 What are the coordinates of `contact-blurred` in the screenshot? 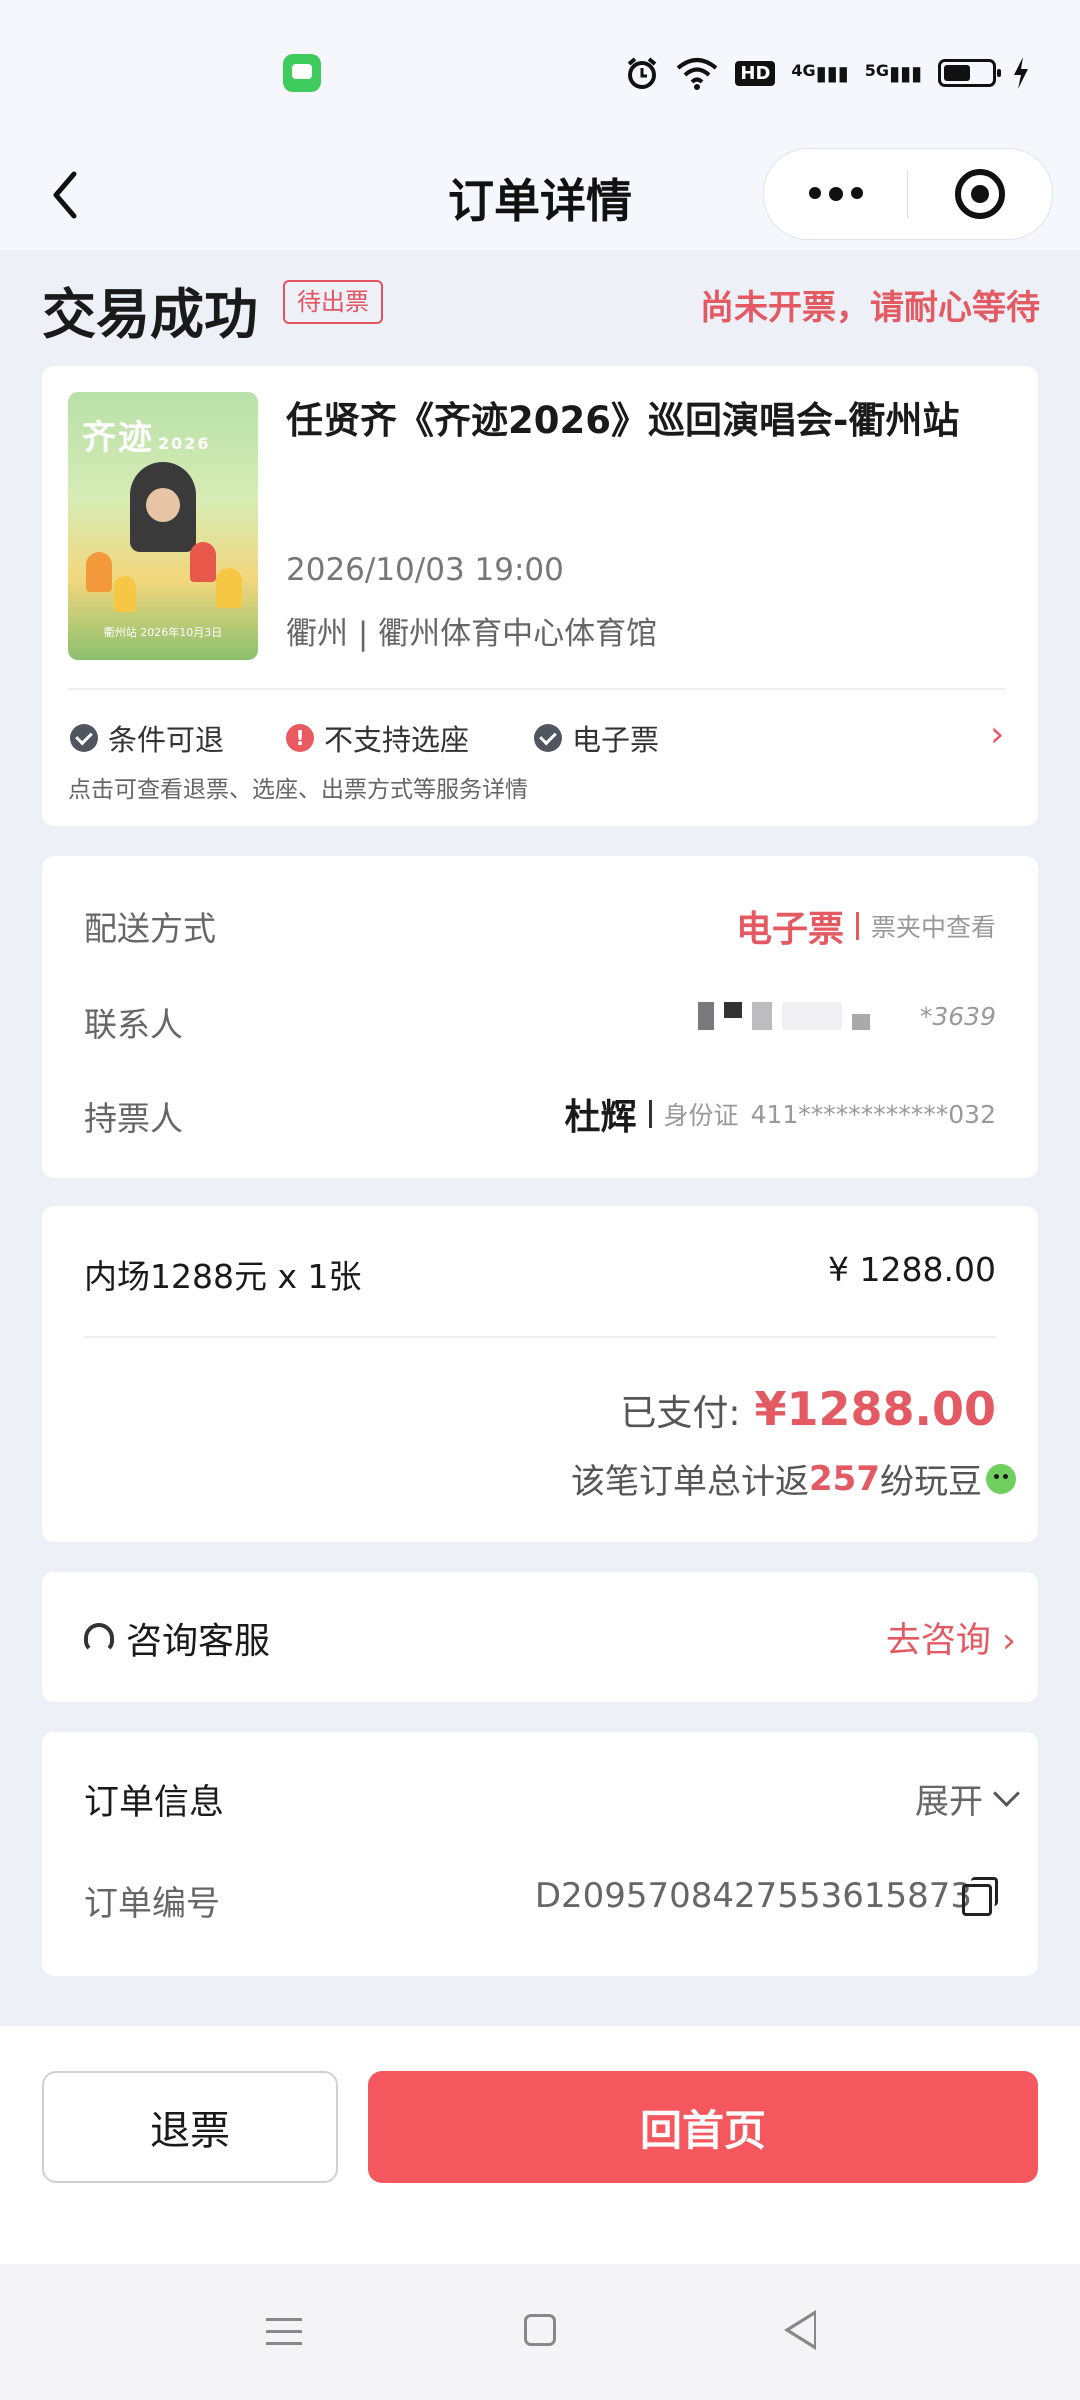 It's located at (784, 1016).